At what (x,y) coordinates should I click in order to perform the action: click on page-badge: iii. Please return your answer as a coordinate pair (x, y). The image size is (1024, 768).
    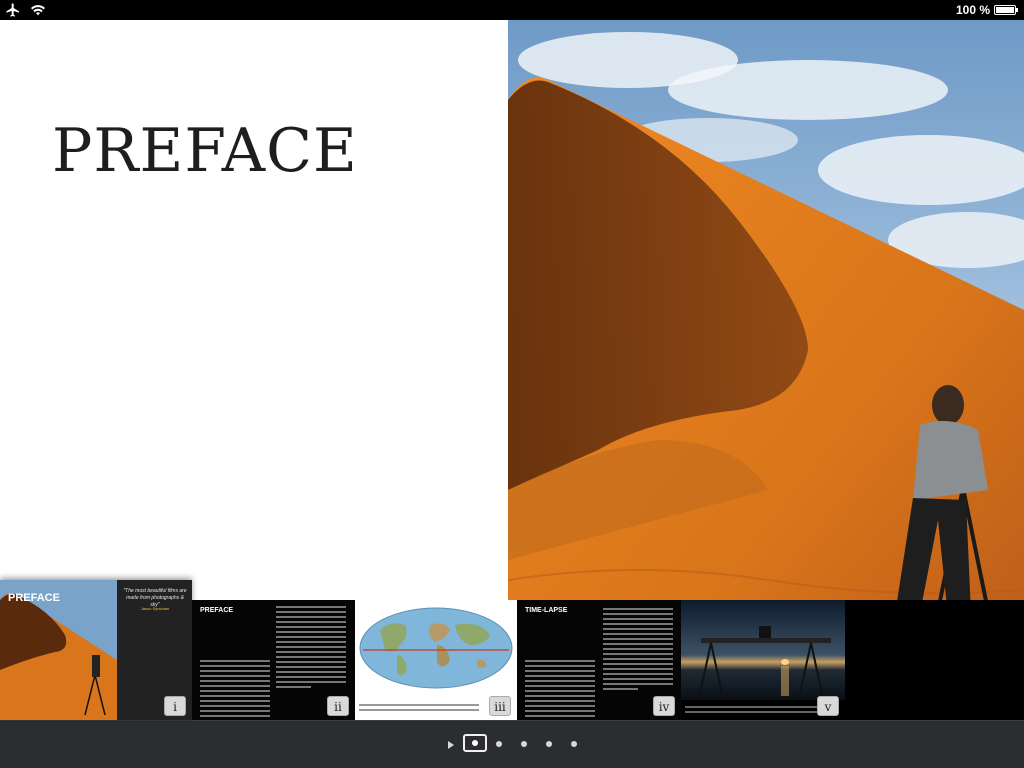
    Looking at the image, I should click on (500, 706).